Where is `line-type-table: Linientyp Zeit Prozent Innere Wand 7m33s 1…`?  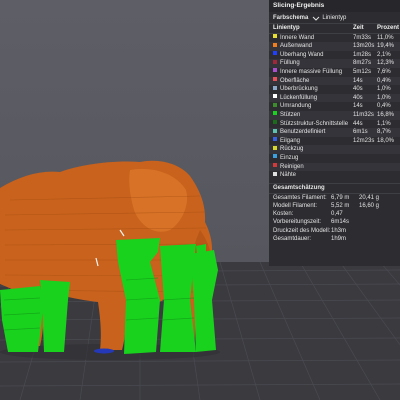 line-type-table: Linientyp Zeit Prozent Innere Wand 7m33s 1… is located at coordinates (334, 102).